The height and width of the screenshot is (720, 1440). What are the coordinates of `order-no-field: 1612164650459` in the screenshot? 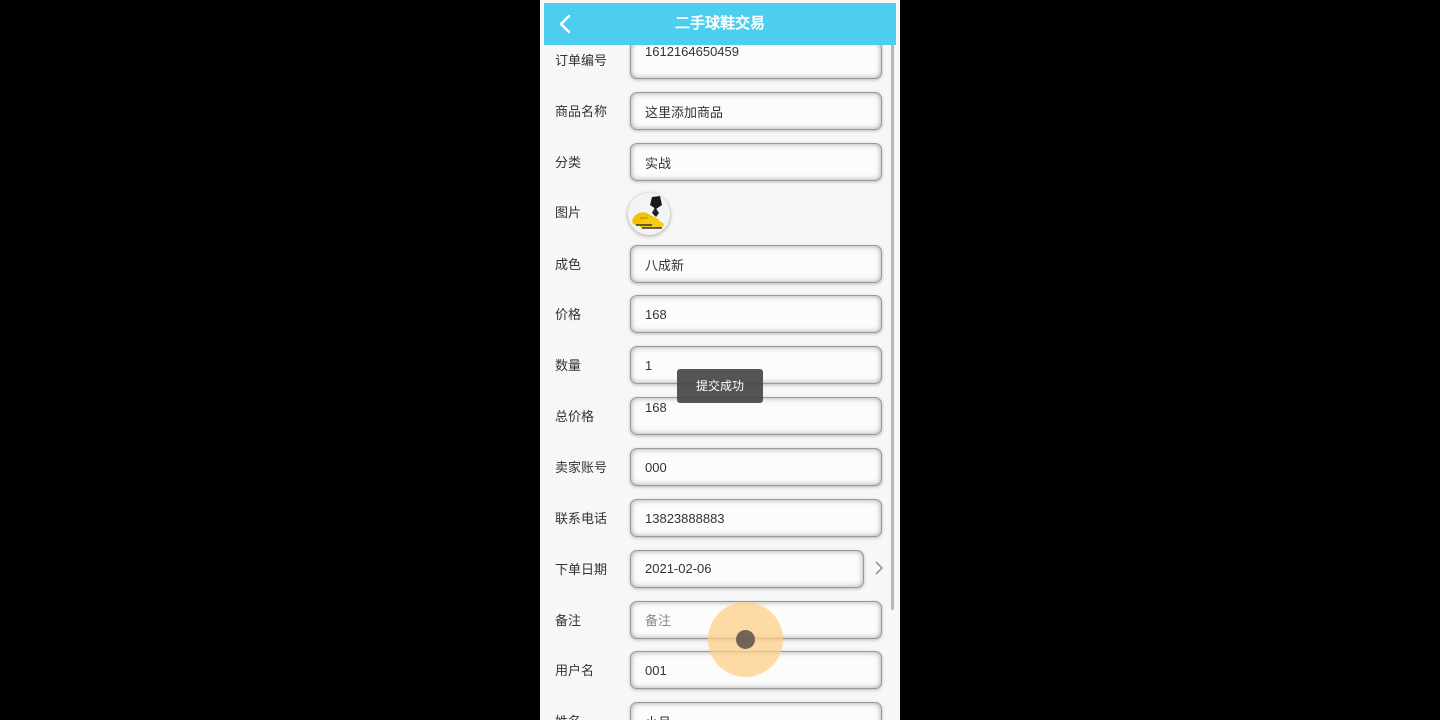 It's located at (756, 60).